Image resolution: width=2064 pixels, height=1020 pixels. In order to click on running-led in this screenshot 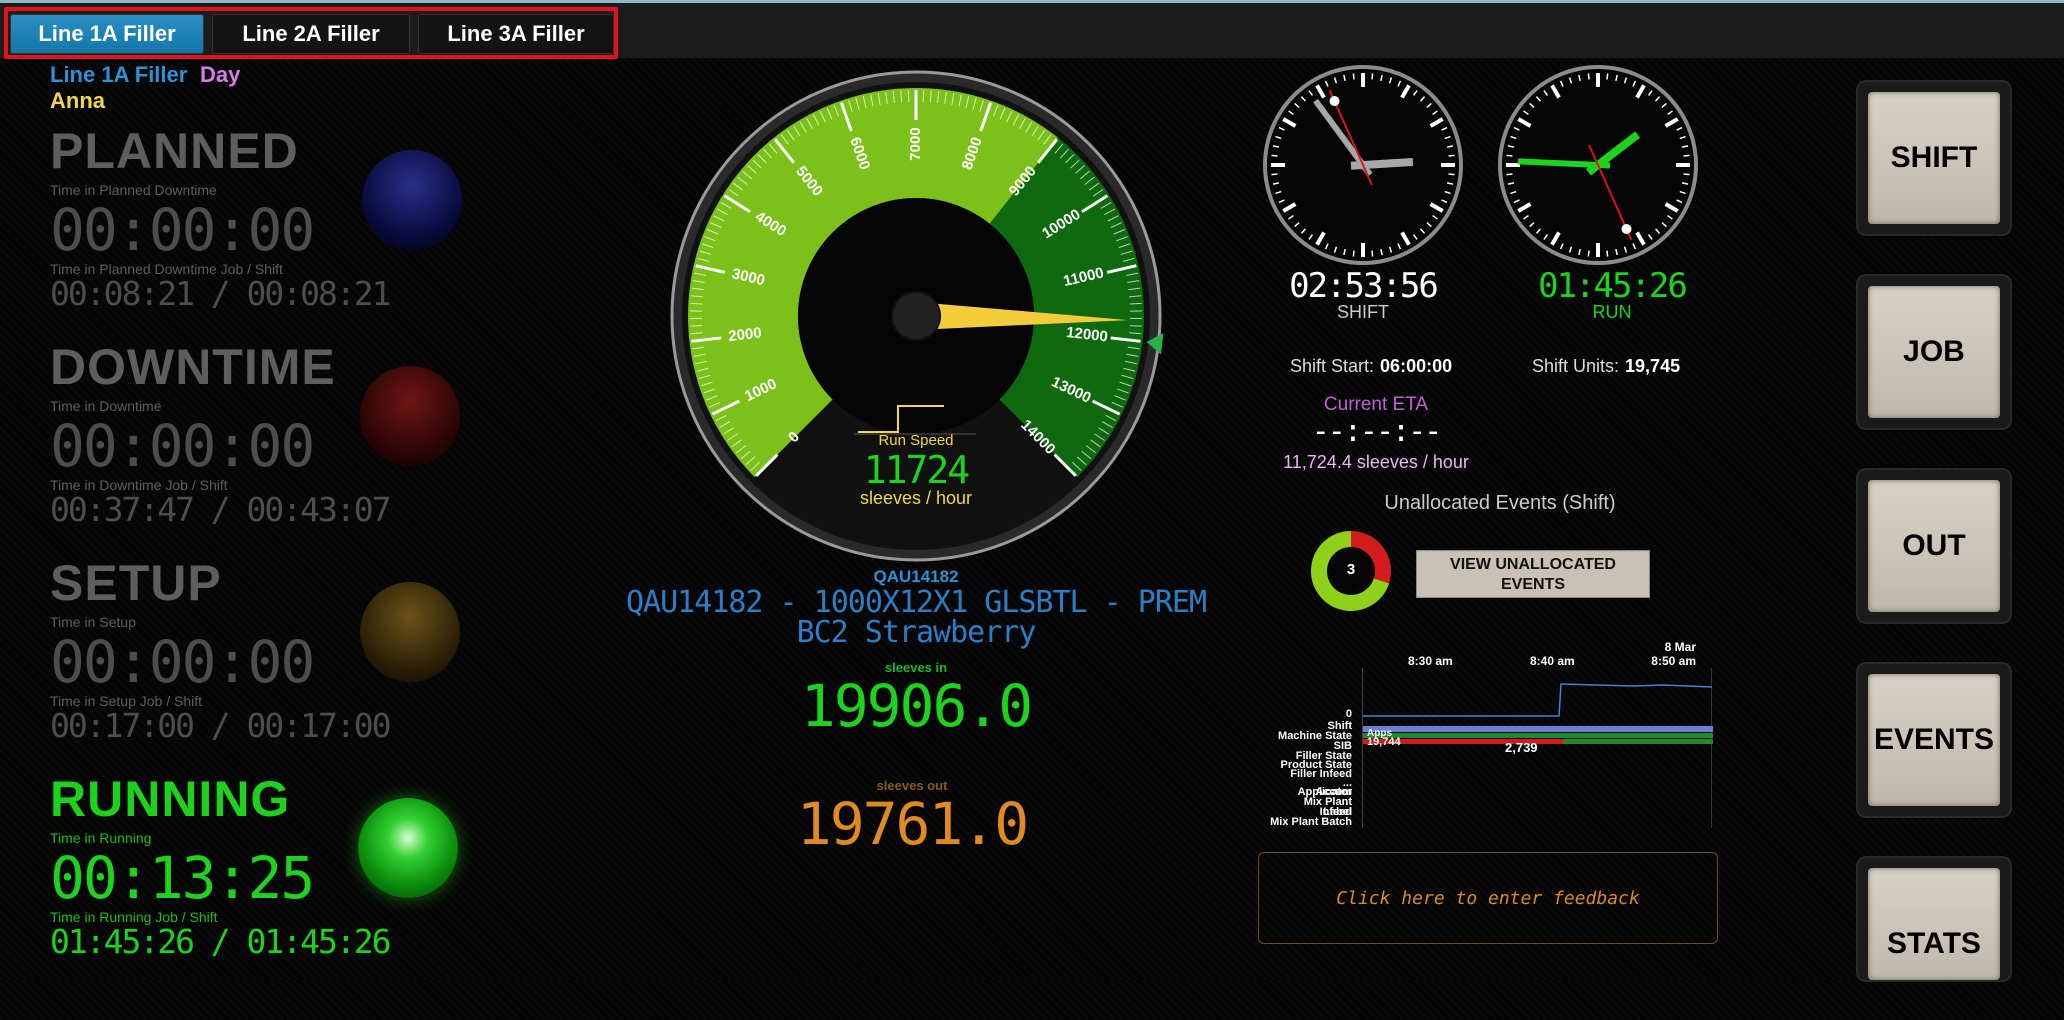, I will do `click(408, 848)`.